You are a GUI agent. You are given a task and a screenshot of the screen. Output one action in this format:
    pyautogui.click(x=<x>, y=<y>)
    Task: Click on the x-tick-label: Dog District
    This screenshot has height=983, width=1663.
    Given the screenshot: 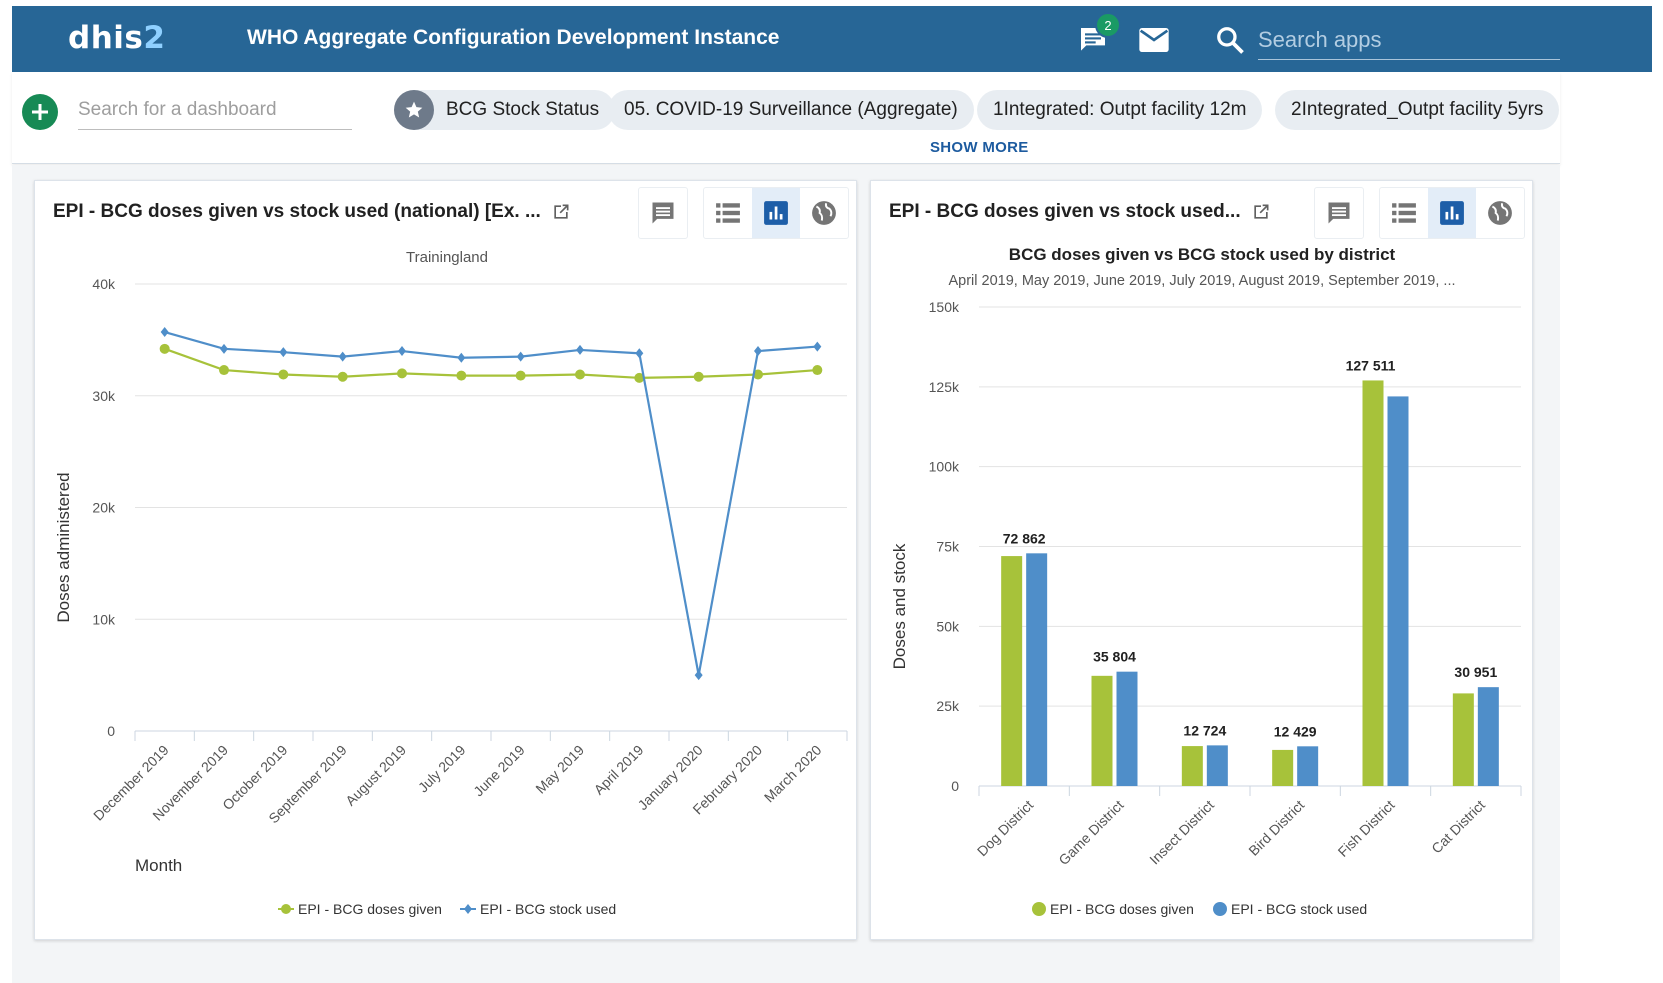 What is the action you would take?
    pyautogui.click(x=1005, y=828)
    